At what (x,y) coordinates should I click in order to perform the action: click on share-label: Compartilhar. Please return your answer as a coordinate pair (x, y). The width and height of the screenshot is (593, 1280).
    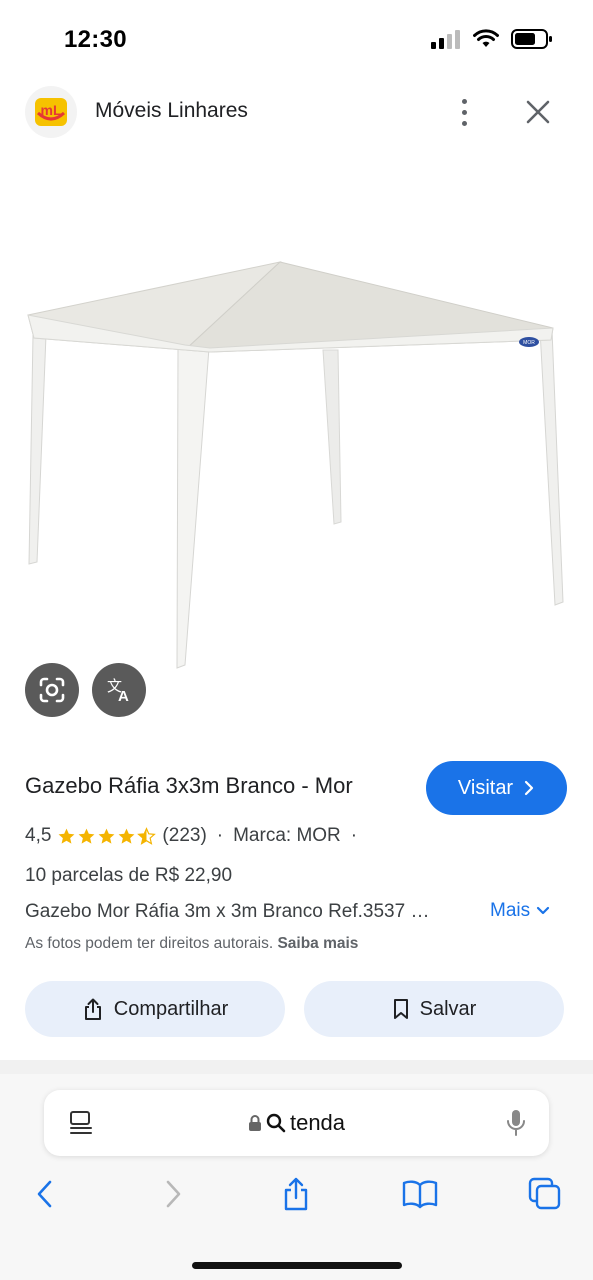
    Looking at the image, I should click on (171, 1008).